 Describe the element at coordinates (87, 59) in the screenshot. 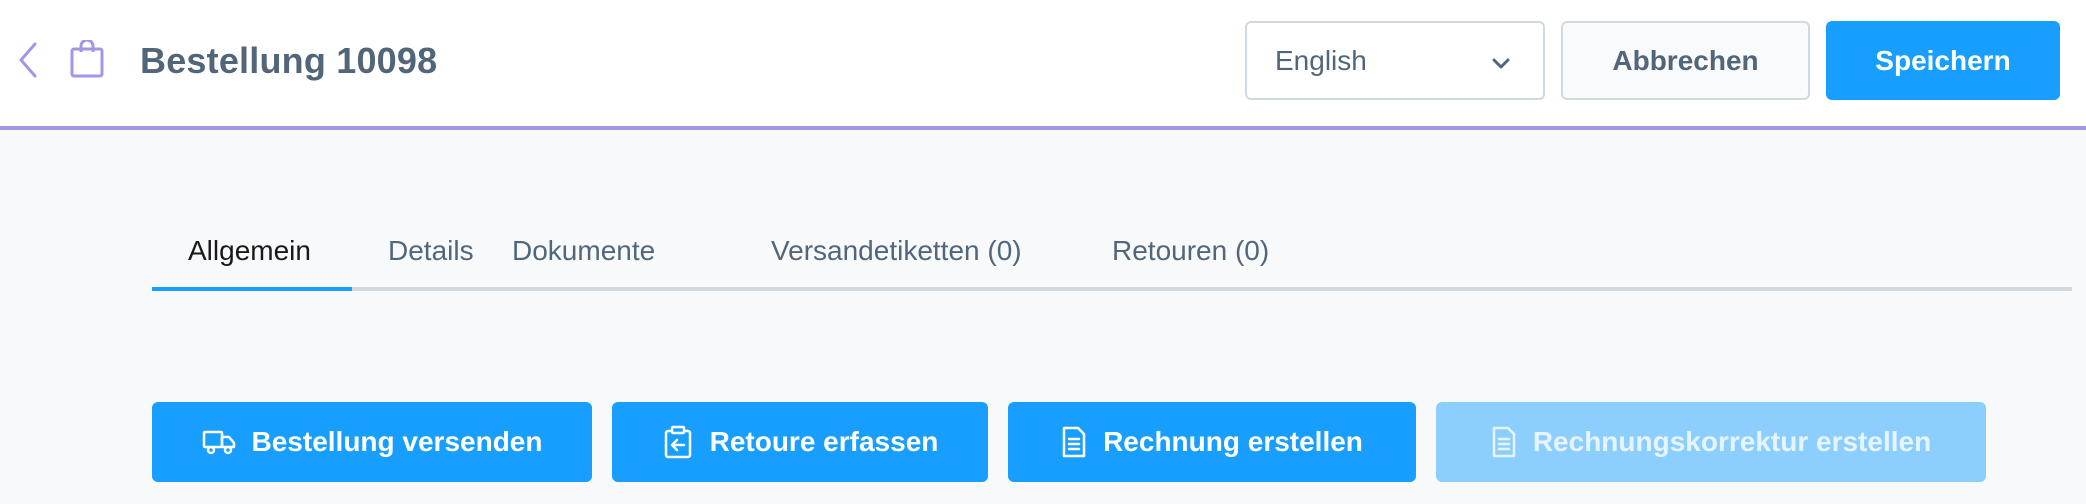

I see `shopping-bag-icon` at that location.